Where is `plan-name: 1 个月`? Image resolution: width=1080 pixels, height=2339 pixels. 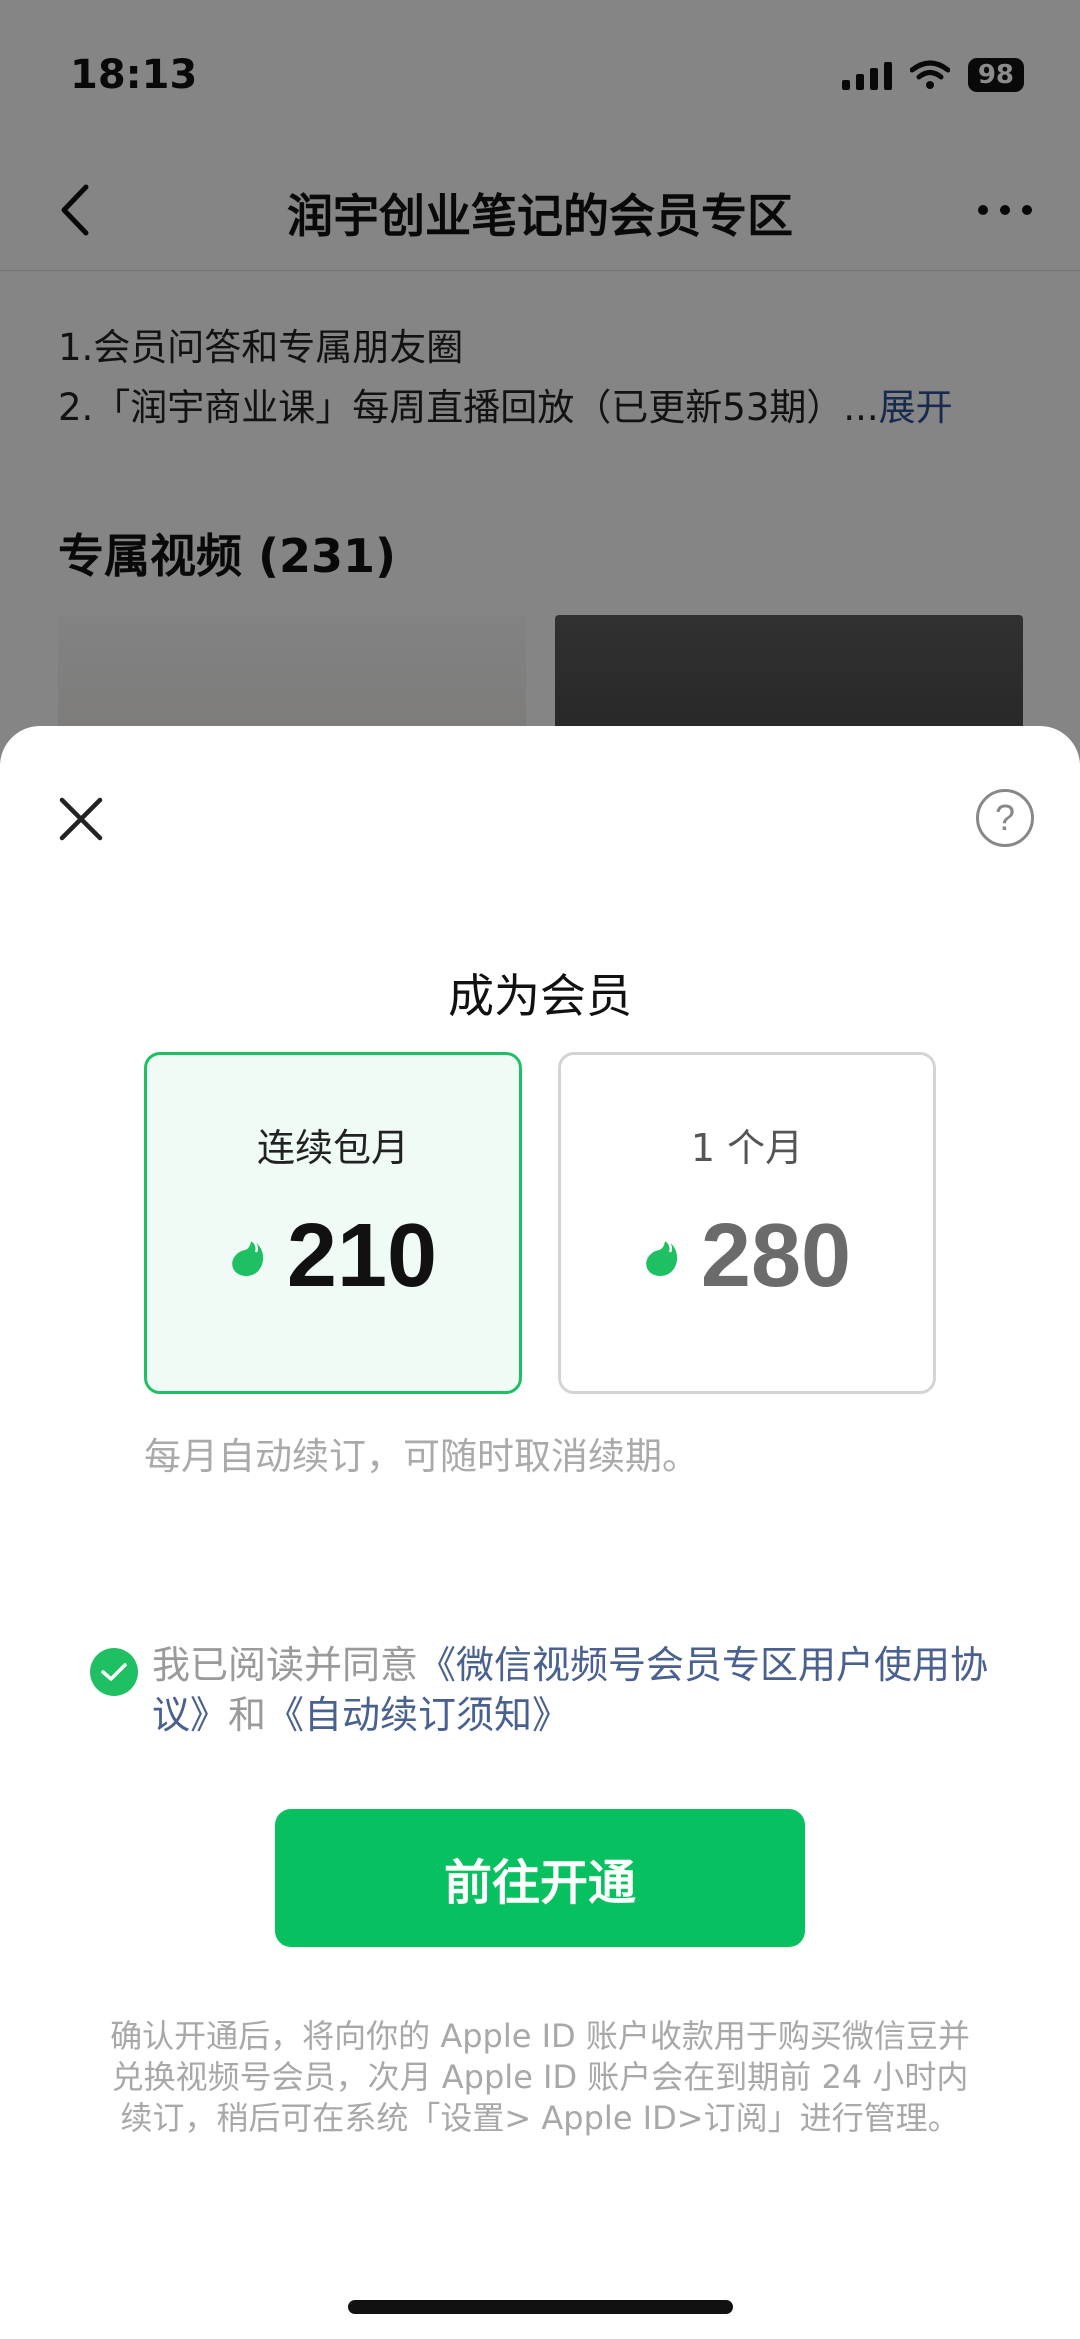
plan-name: 1 个月 is located at coordinates (747, 1148).